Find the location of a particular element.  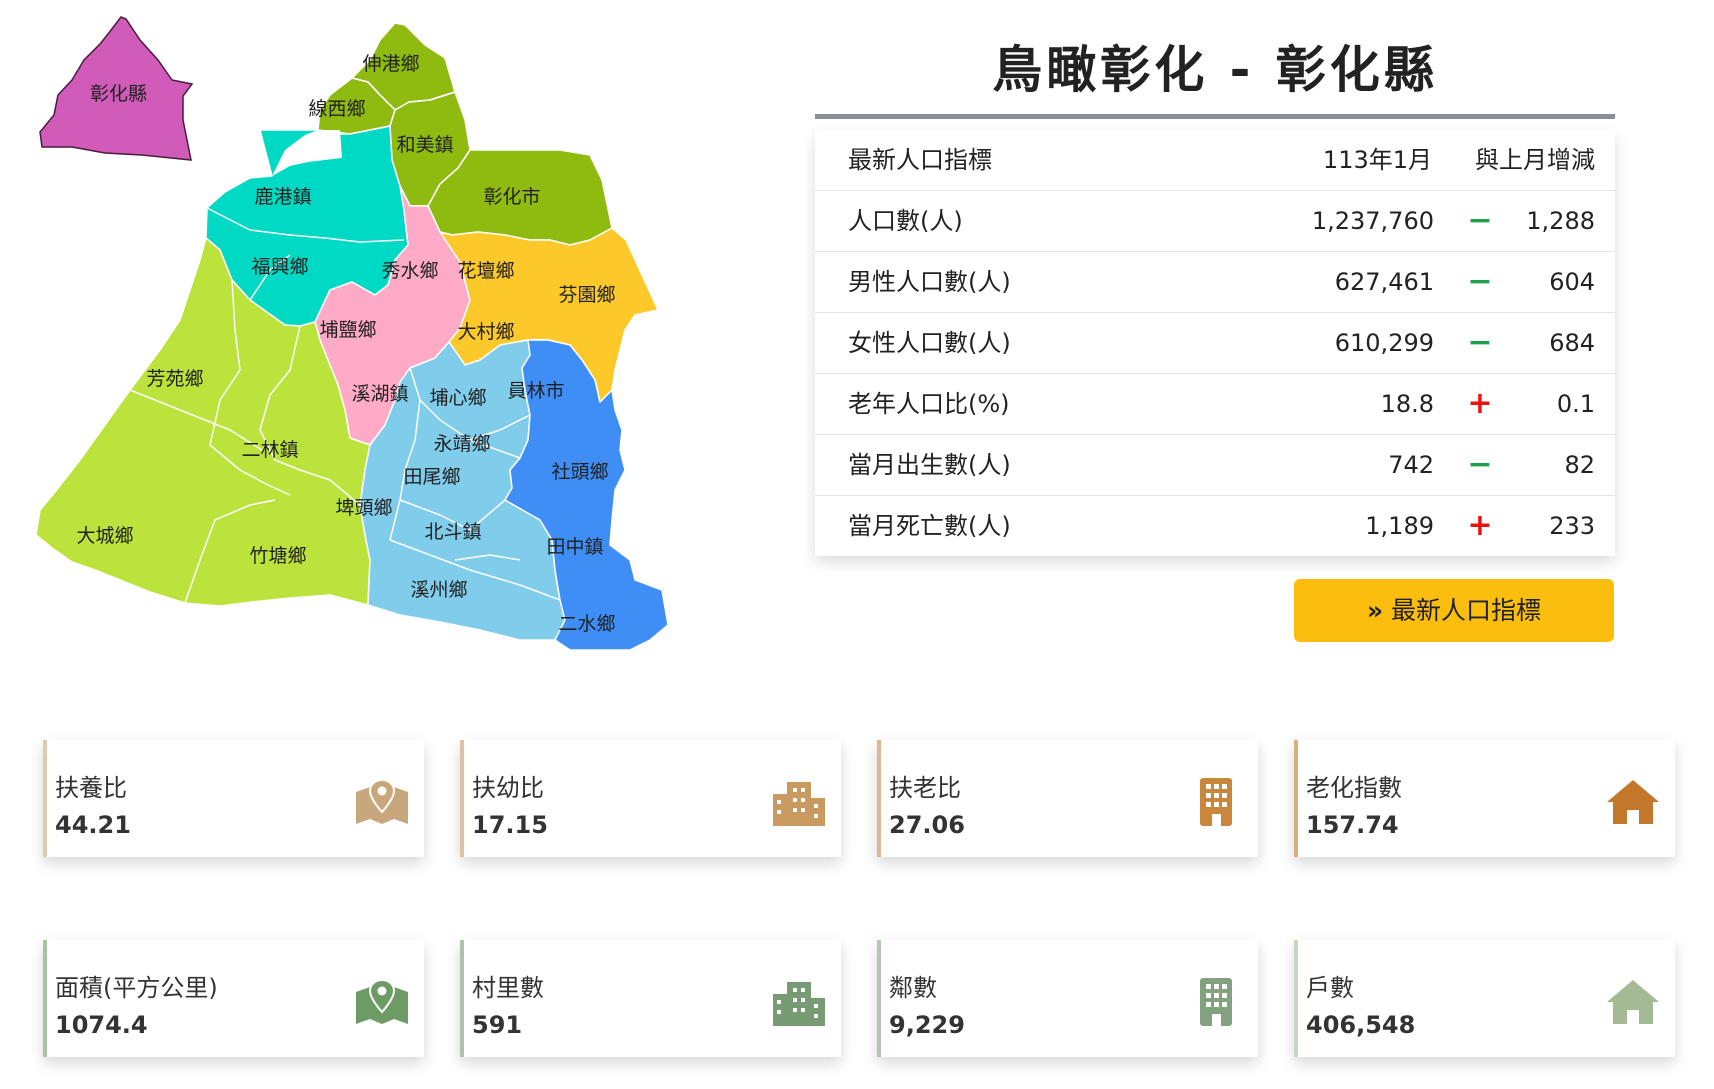

stat-card-title: 村里數 is located at coordinates (508, 988).